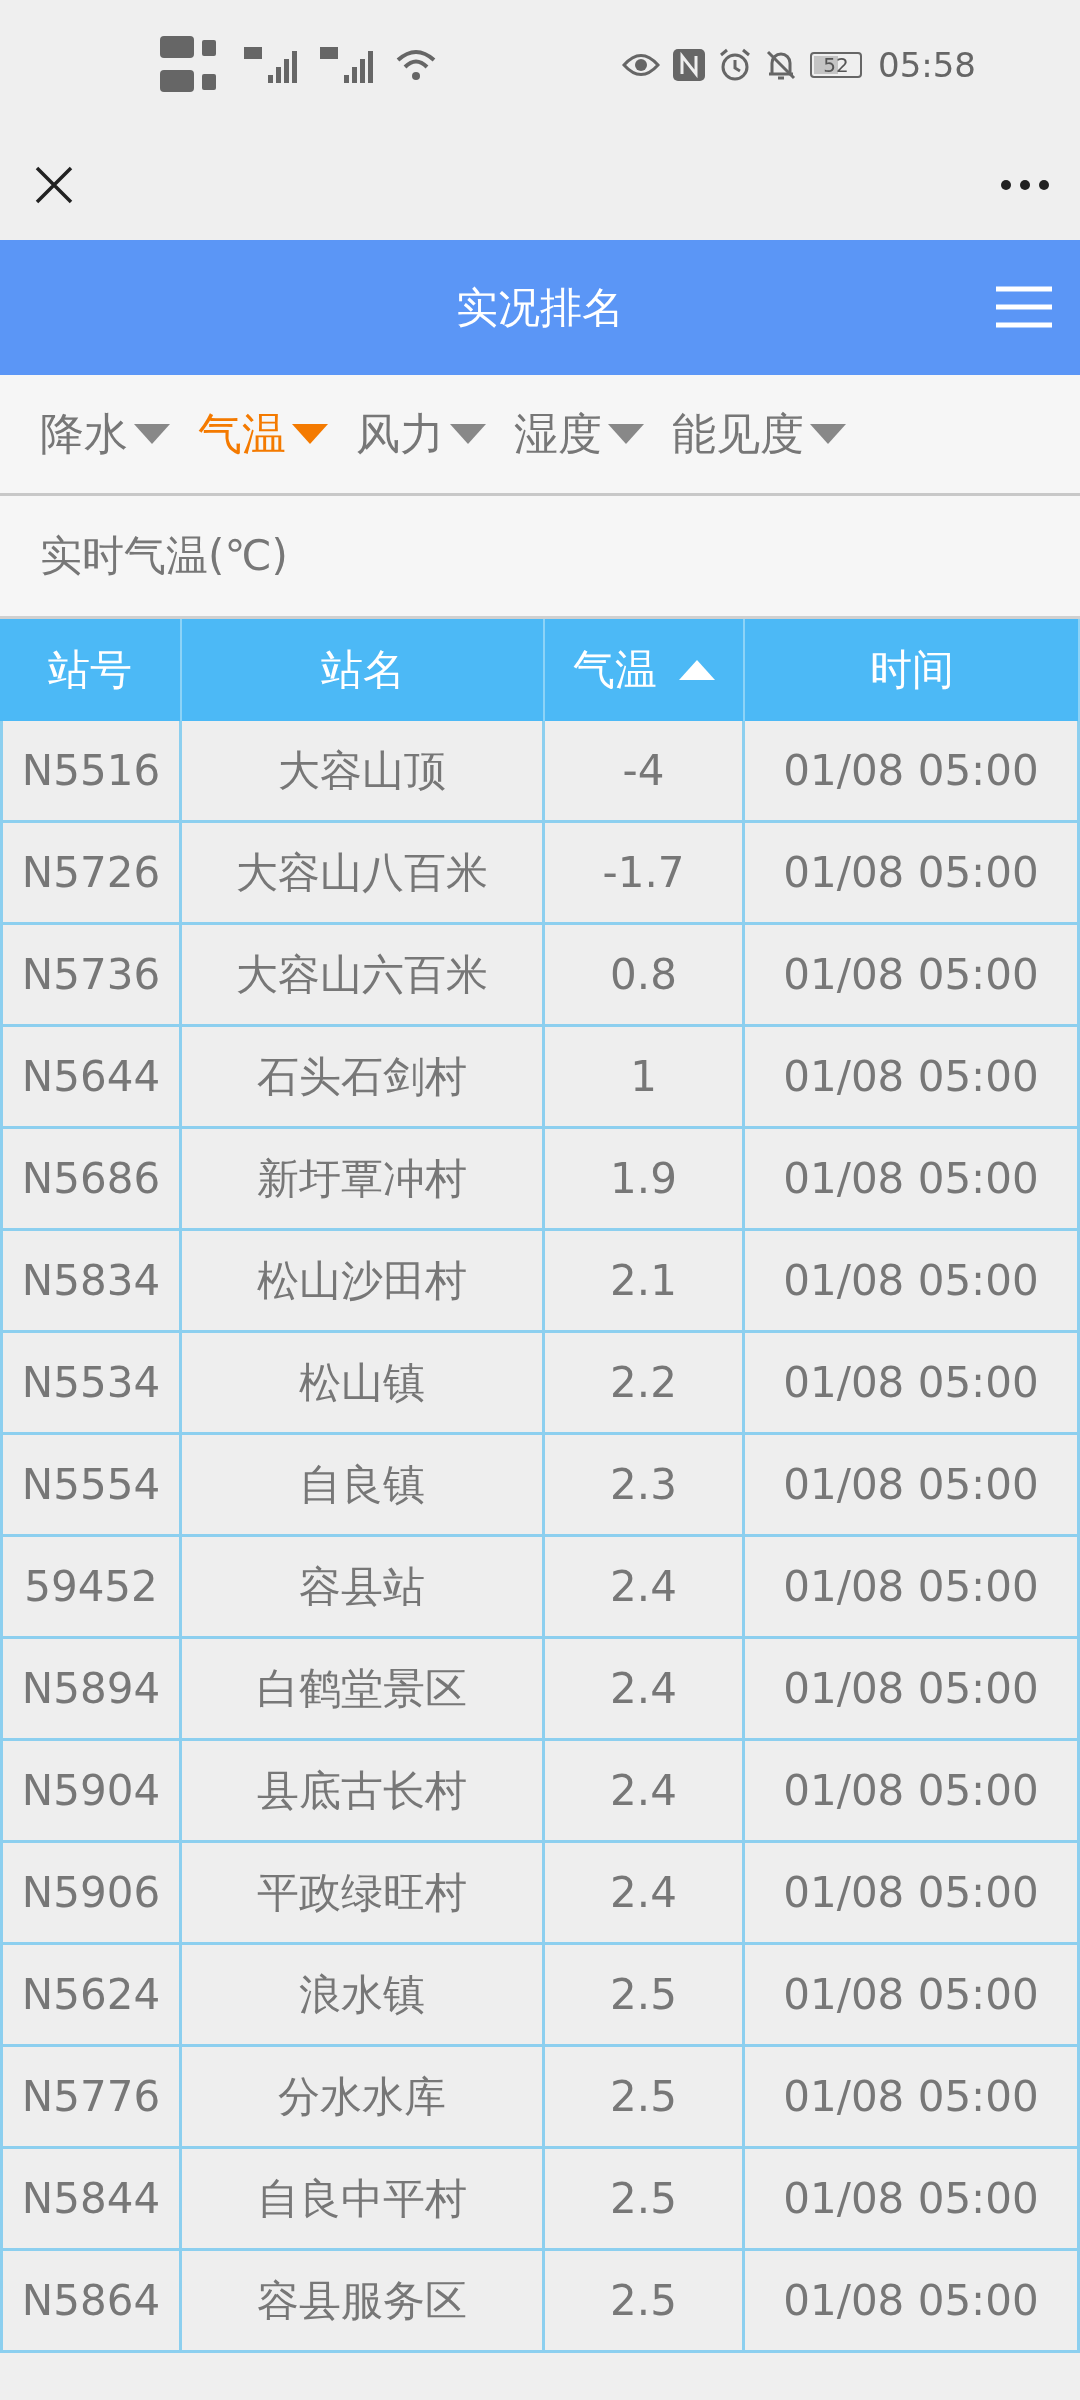  What do you see at coordinates (645, 772) in the screenshot?
I see `table-cell: -4` at bounding box center [645, 772].